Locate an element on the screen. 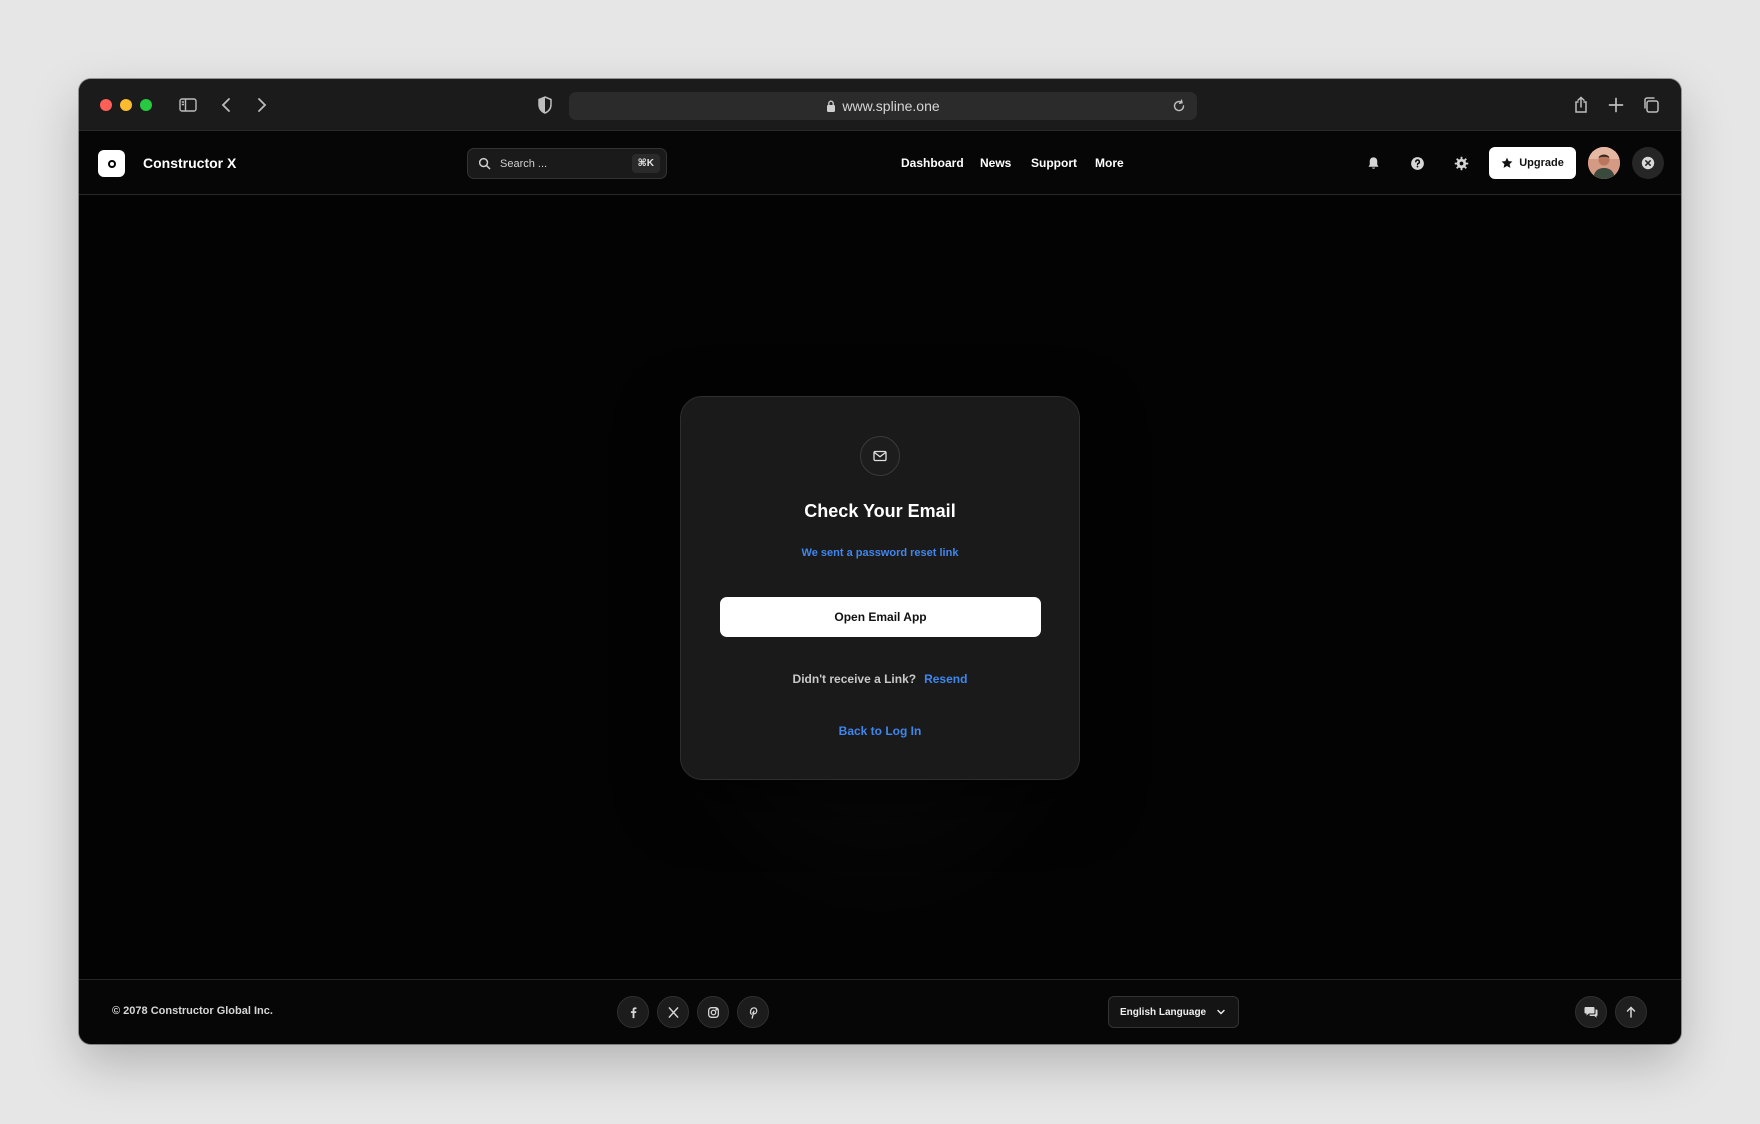 The width and height of the screenshot is (1760, 1124). forward-icon is located at coordinates (261, 105).